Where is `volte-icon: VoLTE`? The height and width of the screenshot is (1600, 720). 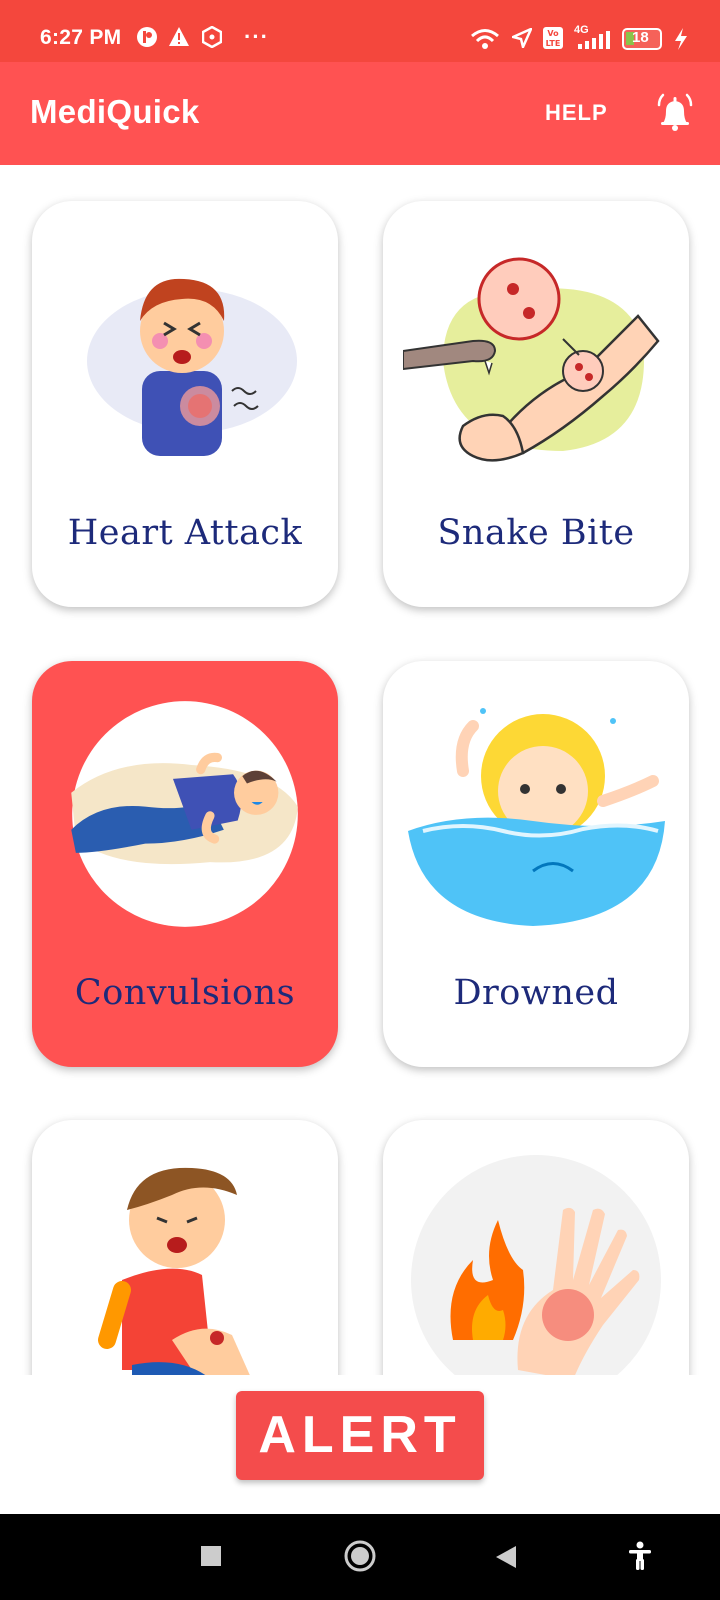 volte-icon: VoLTE is located at coordinates (553, 38).